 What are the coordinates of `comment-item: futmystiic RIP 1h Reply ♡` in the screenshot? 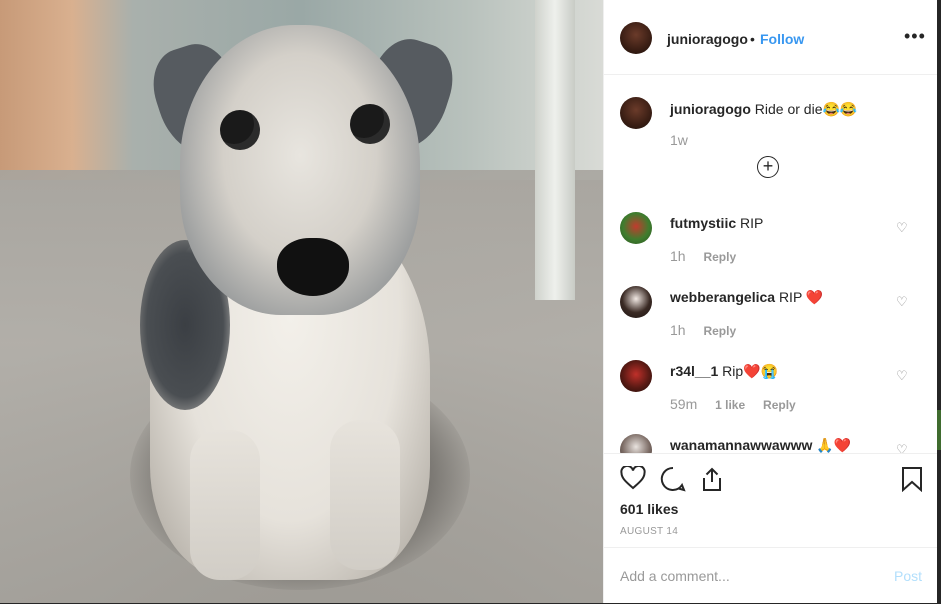 It's located at (771, 249).